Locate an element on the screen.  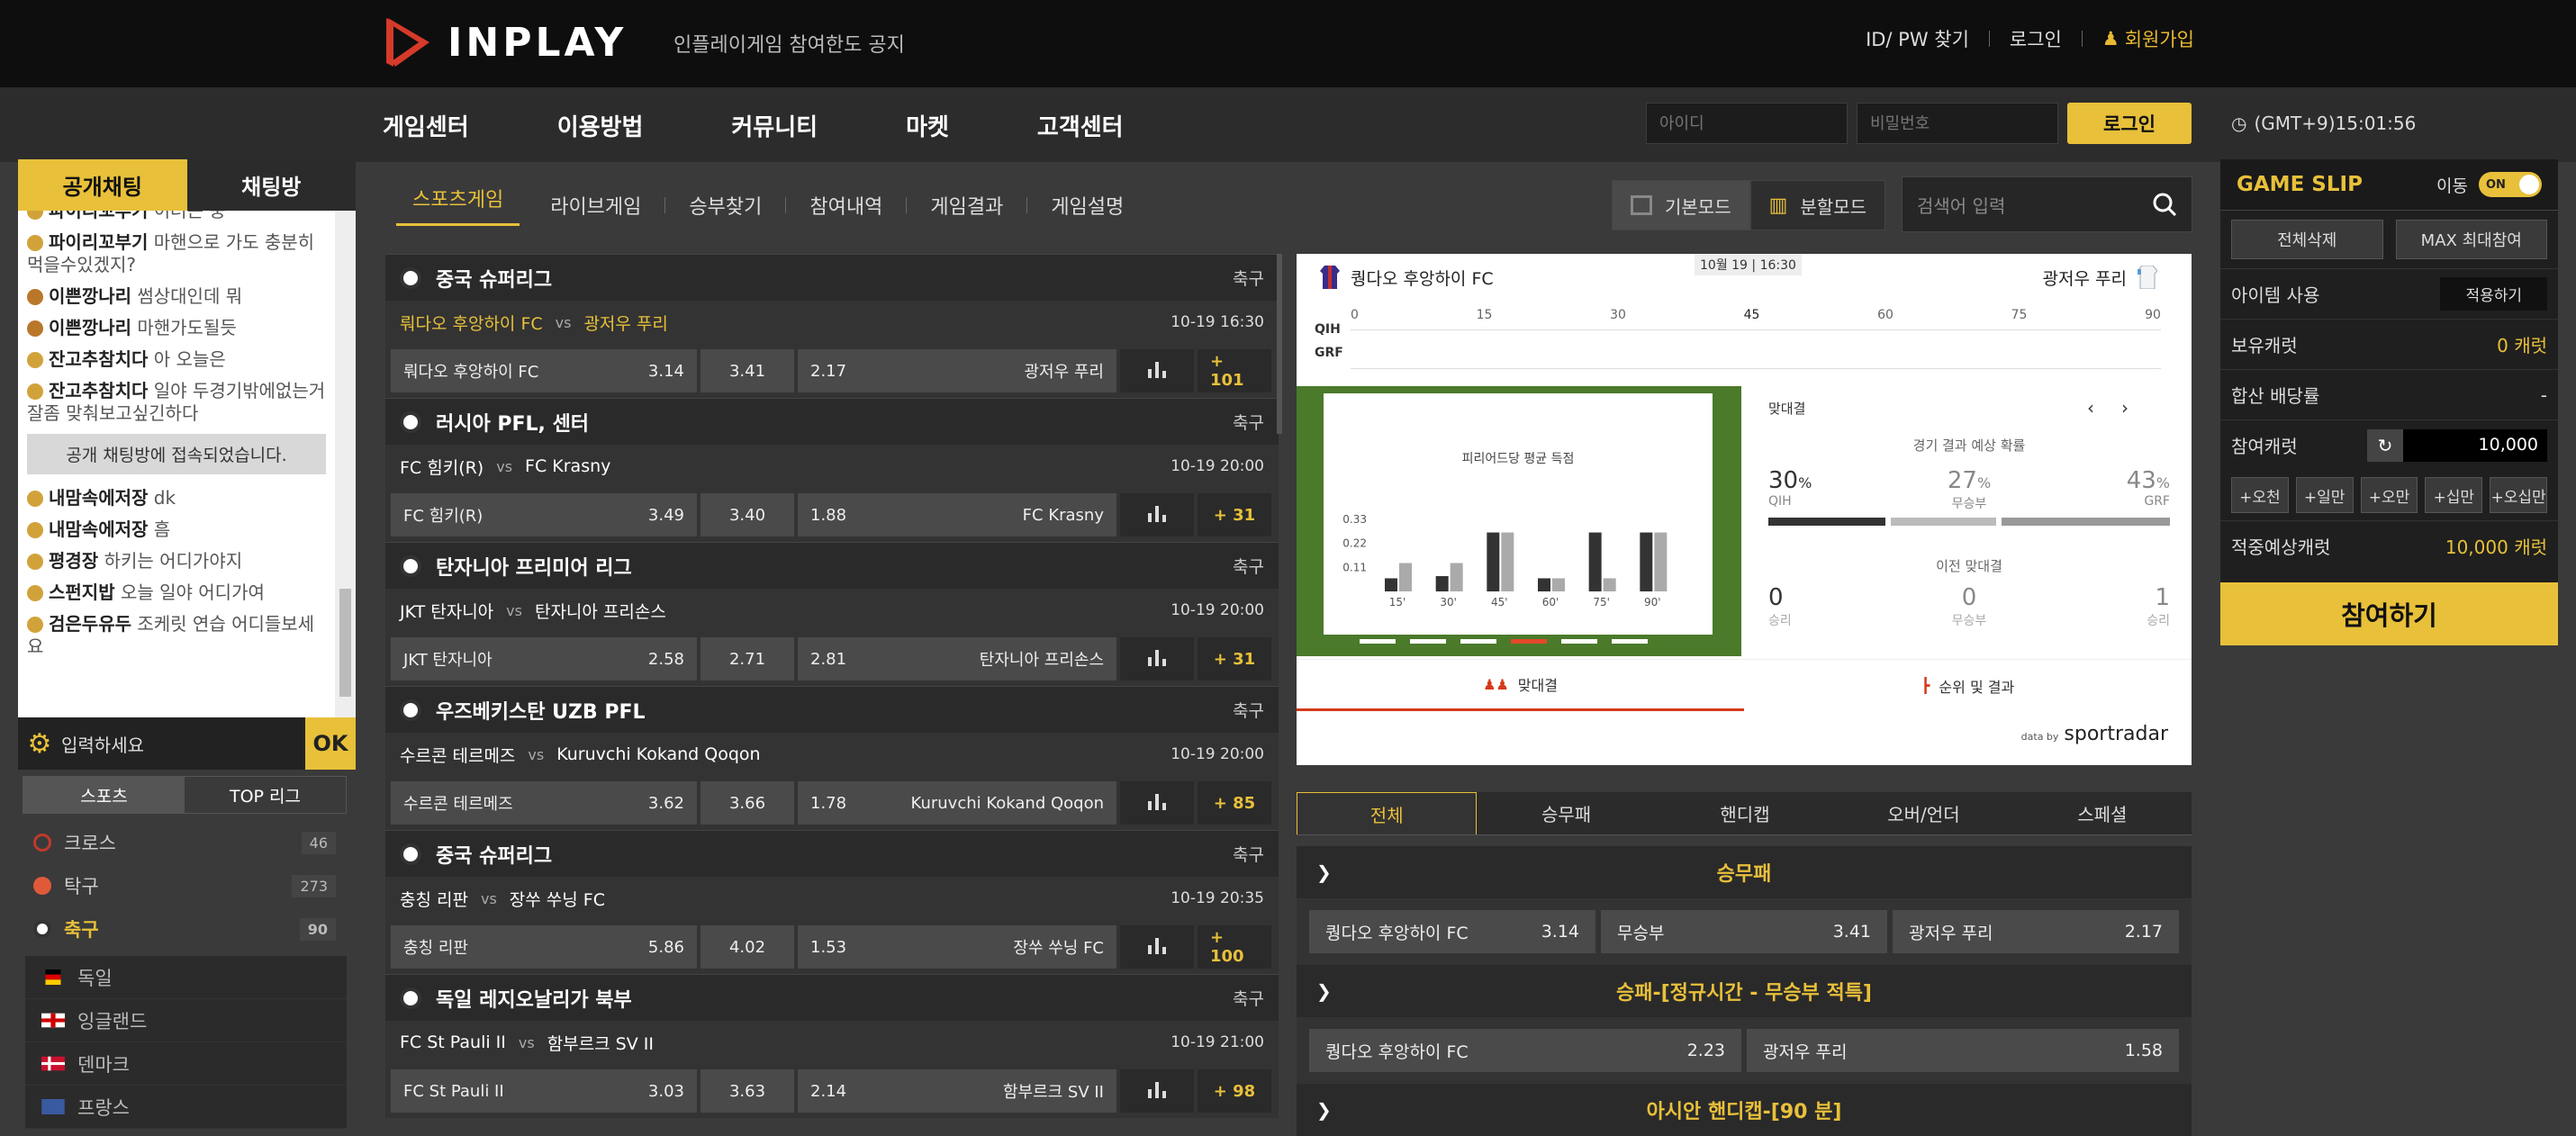
nav-market: 마켓 is located at coordinates (927, 125).